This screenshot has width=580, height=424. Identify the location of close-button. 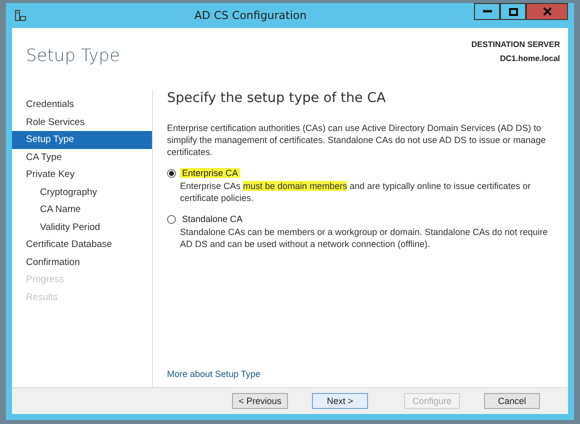
(547, 11).